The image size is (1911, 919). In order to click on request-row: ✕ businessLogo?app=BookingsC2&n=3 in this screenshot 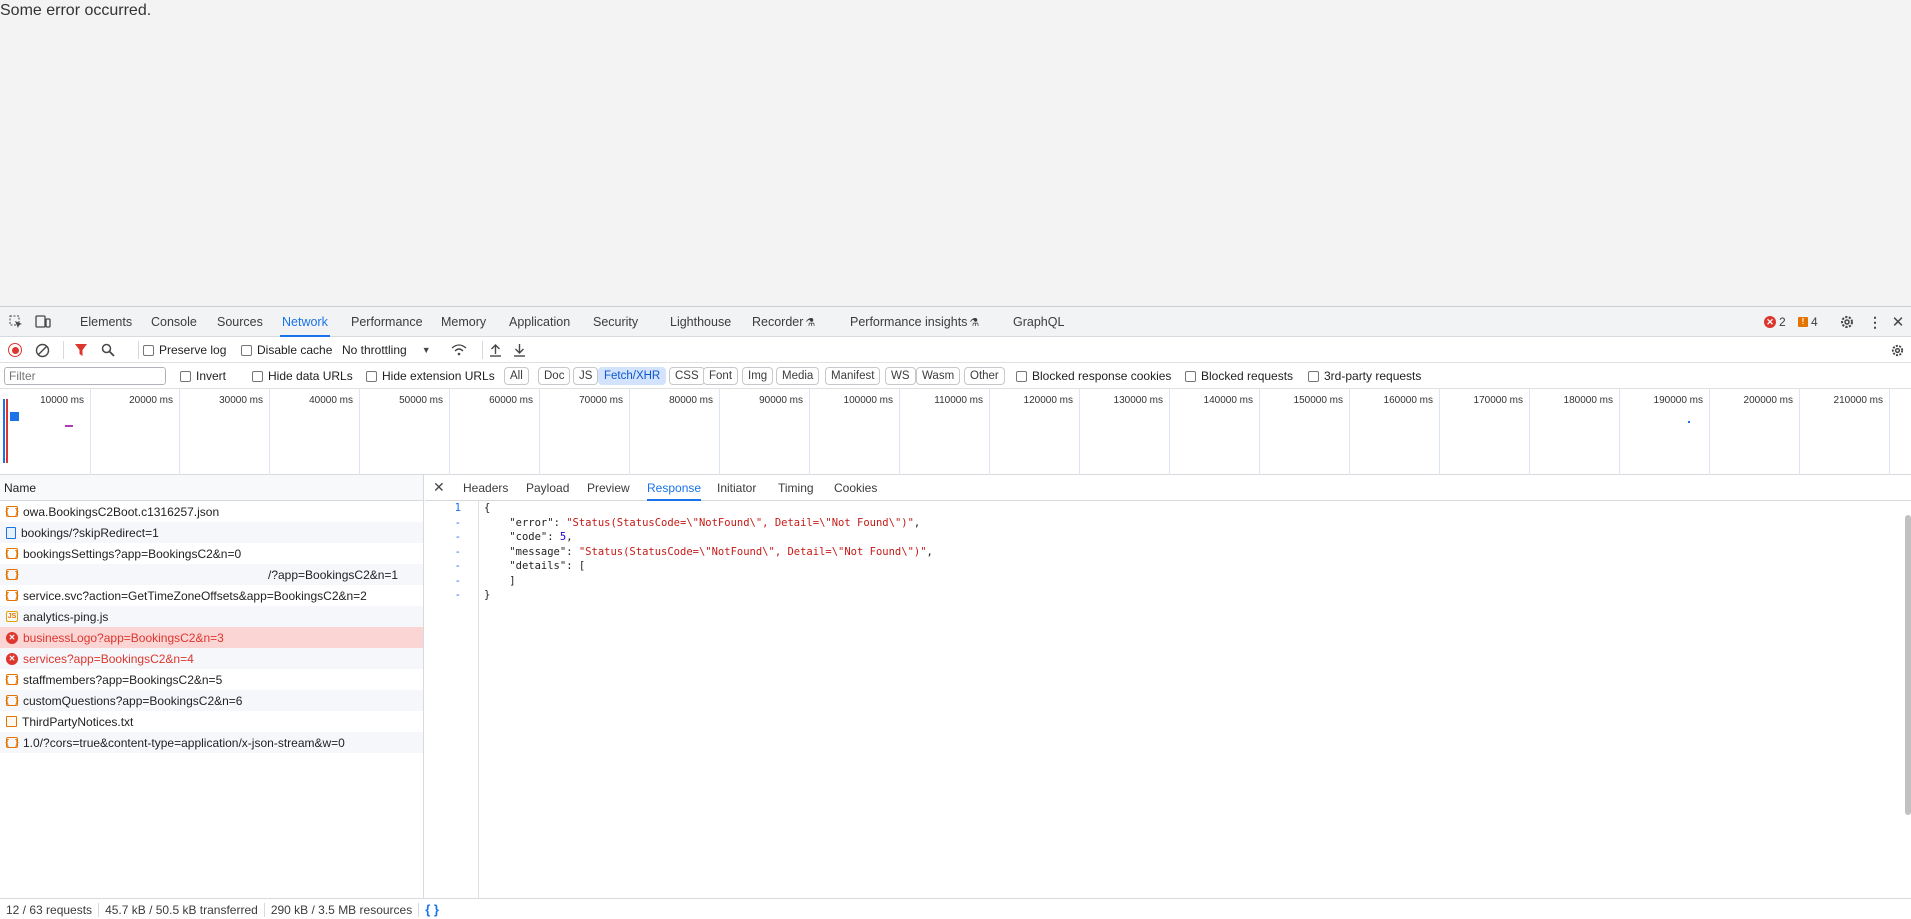, I will do `click(211, 637)`.